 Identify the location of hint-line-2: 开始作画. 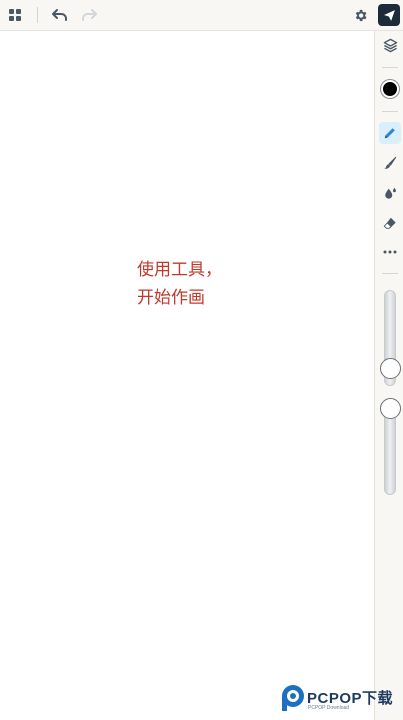
(171, 298).